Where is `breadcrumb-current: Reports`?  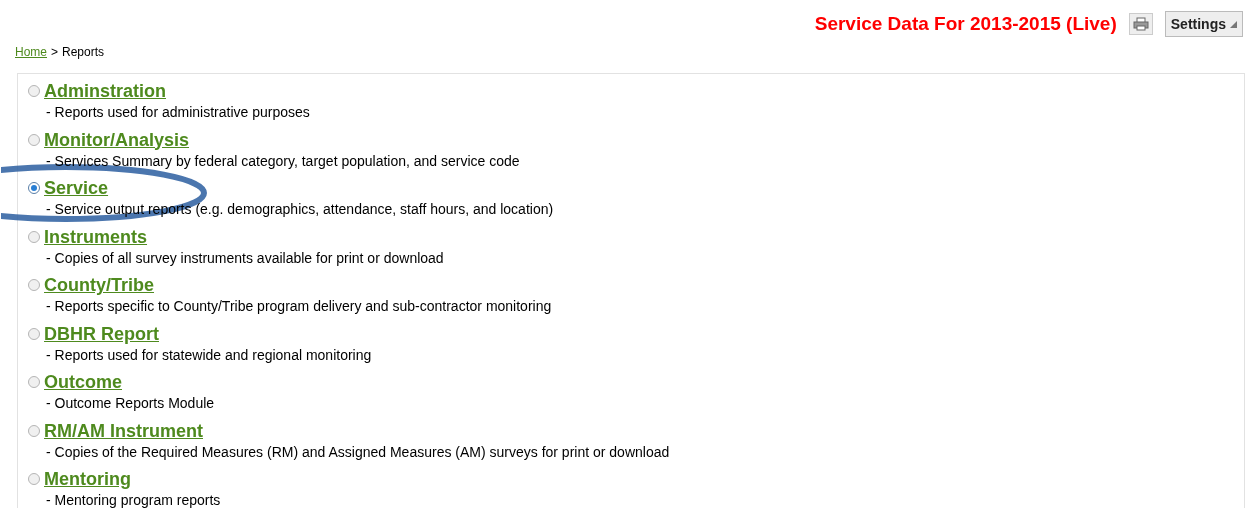
breadcrumb-current: Reports is located at coordinates (83, 52).